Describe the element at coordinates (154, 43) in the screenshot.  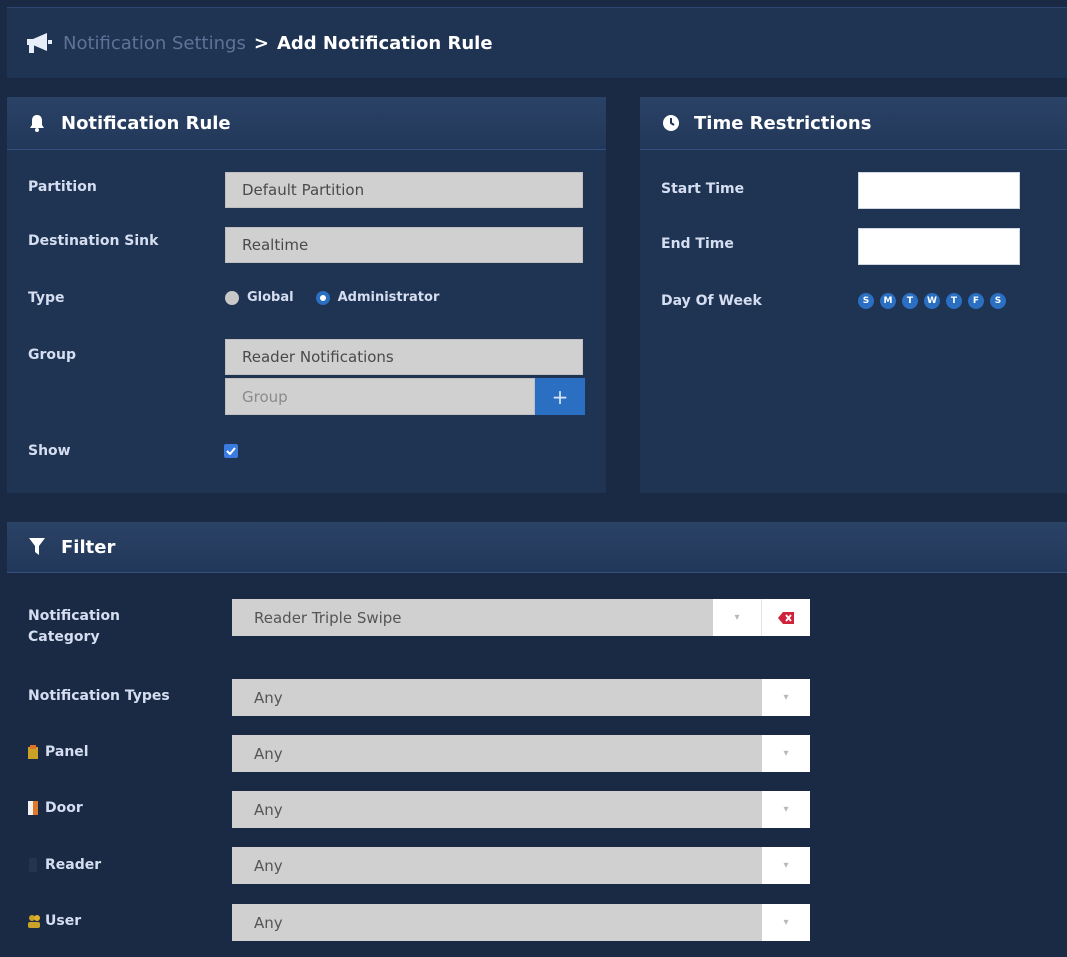
I see `breadcrumb-parent-link: Notification Settings` at that location.